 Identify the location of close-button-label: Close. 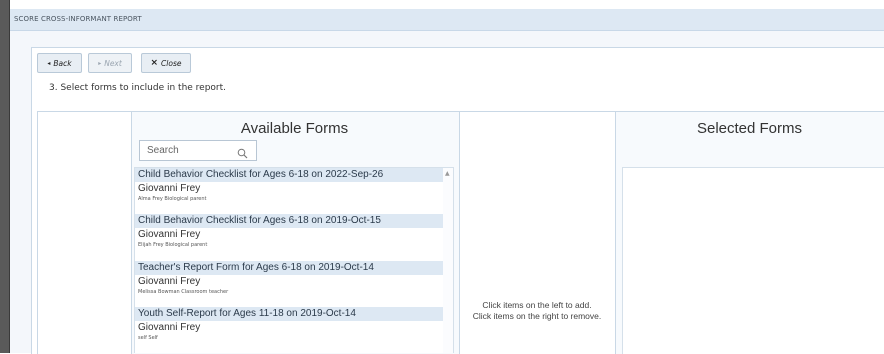
(171, 63).